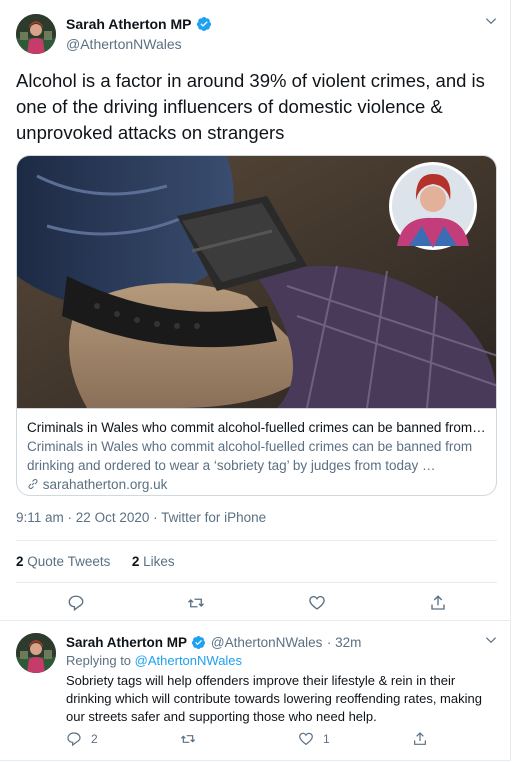 Image resolution: width=518 pixels, height=762 pixels. What do you see at coordinates (267, 642) in the screenshot?
I see `reply-author-handle: @AthertonNWales` at bounding box center [267, 642].